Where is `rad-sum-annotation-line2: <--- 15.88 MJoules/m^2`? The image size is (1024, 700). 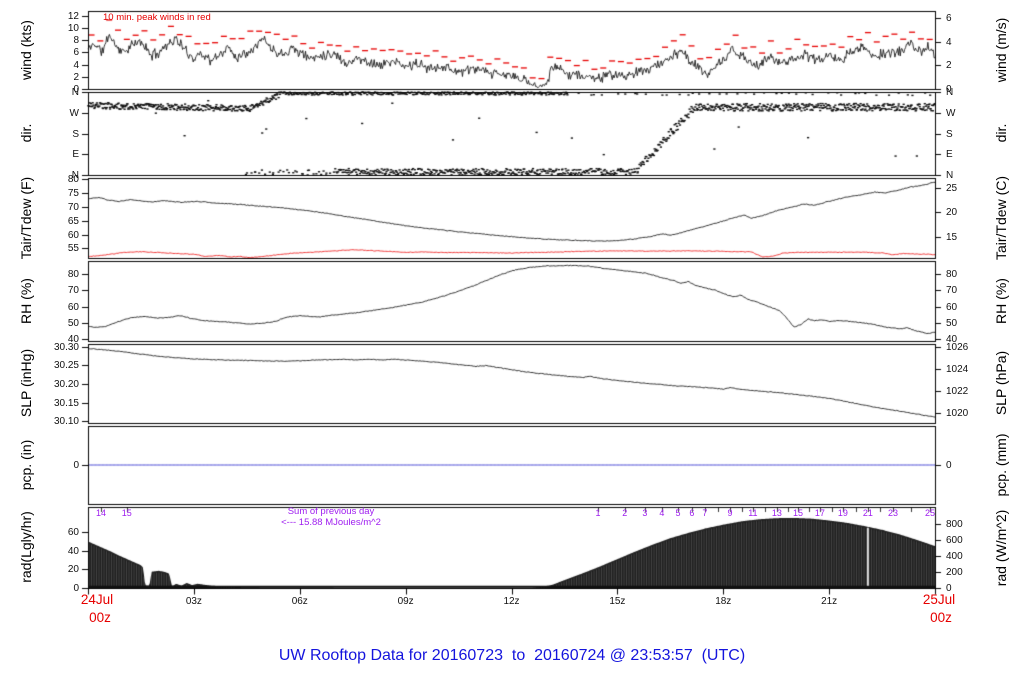 rad-sum-annotation-line2: <--- 15.88 MJoules/m^2 is located at coordinates (331, 522).